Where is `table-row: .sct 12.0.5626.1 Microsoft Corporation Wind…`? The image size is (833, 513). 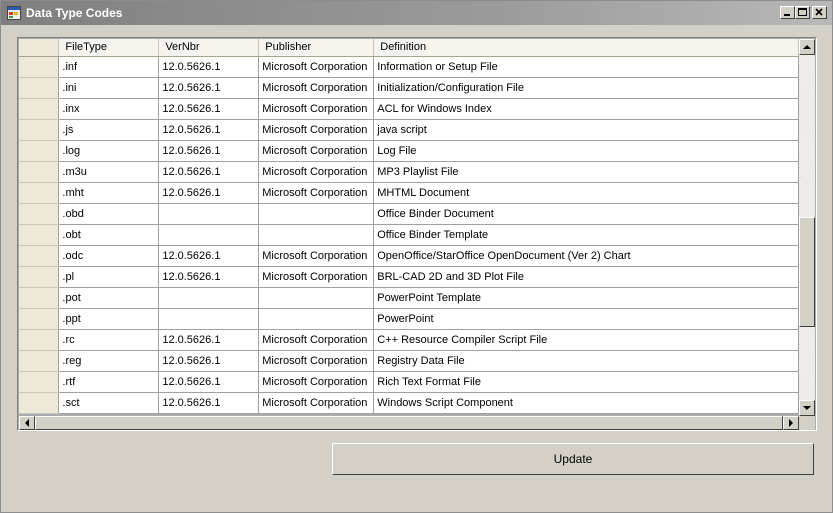 table-row: .sct 12.0.5626.1 Microsoft Corporation Wind… is located at coordinates (409, 403).